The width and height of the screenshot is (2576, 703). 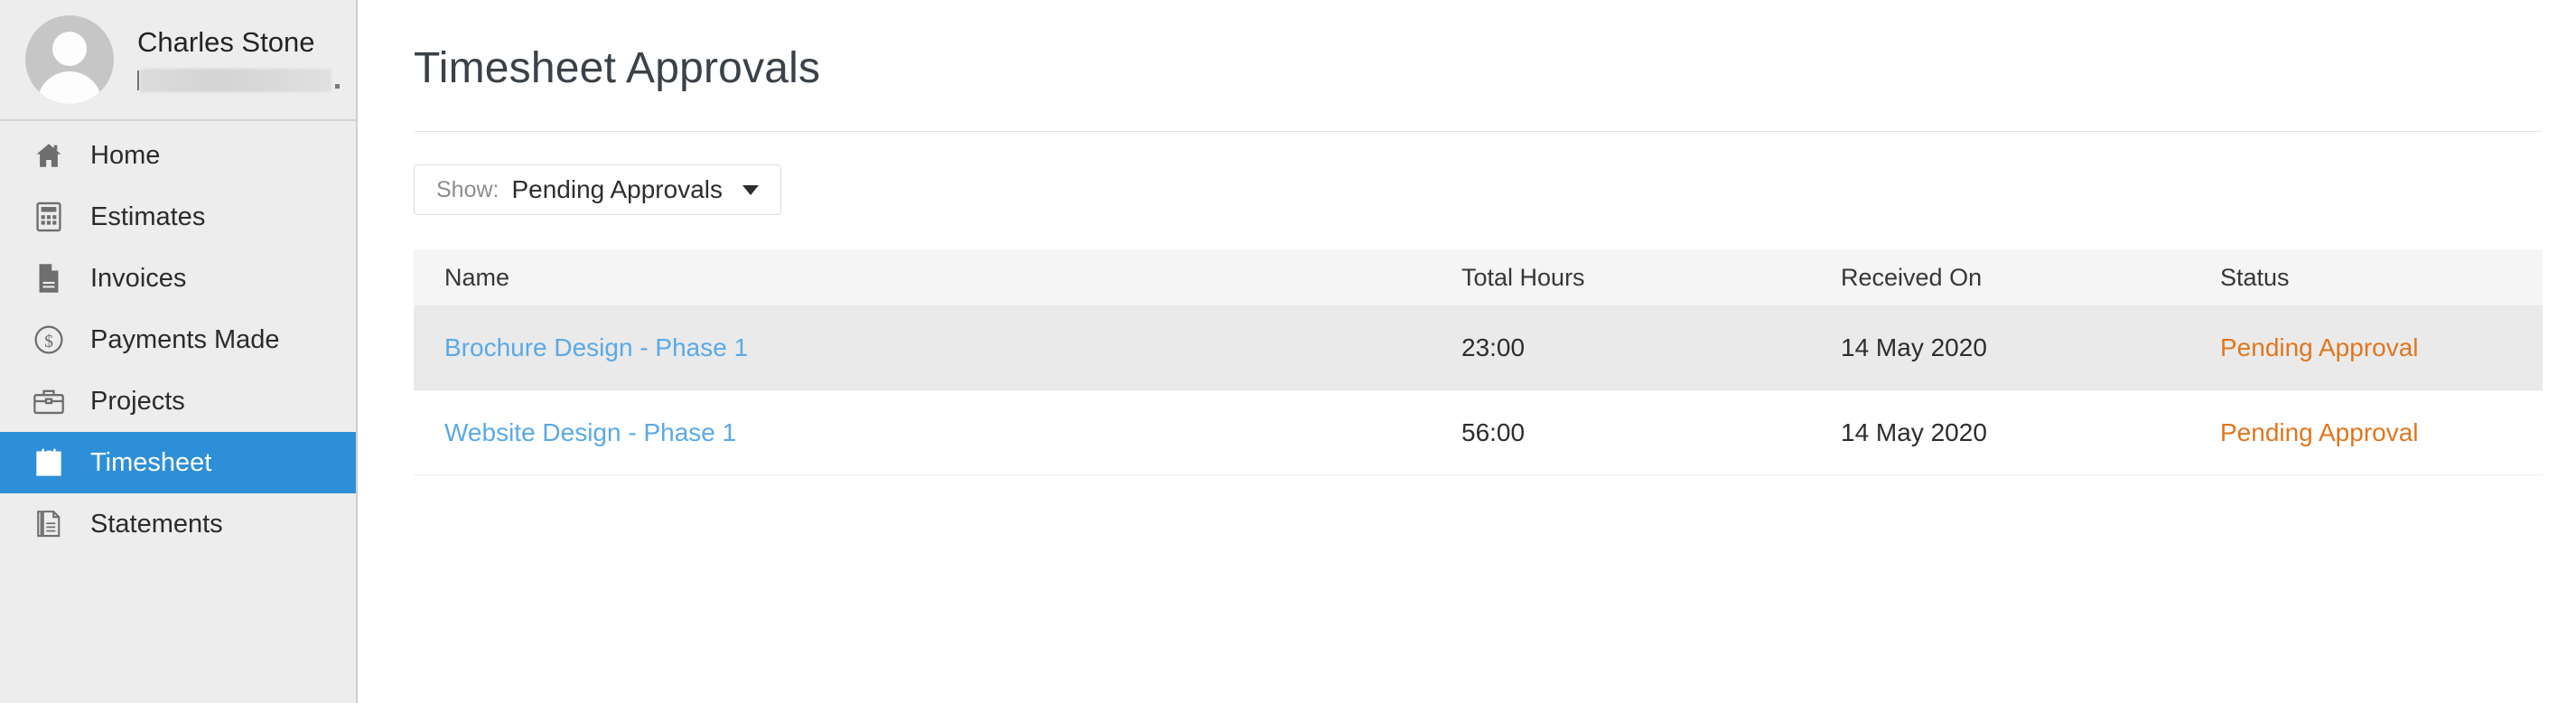 What do you see at coordinates (238, 59) in the screenshot?
I see `user-meta: Charles Stone` at bounding box center [238, 59].